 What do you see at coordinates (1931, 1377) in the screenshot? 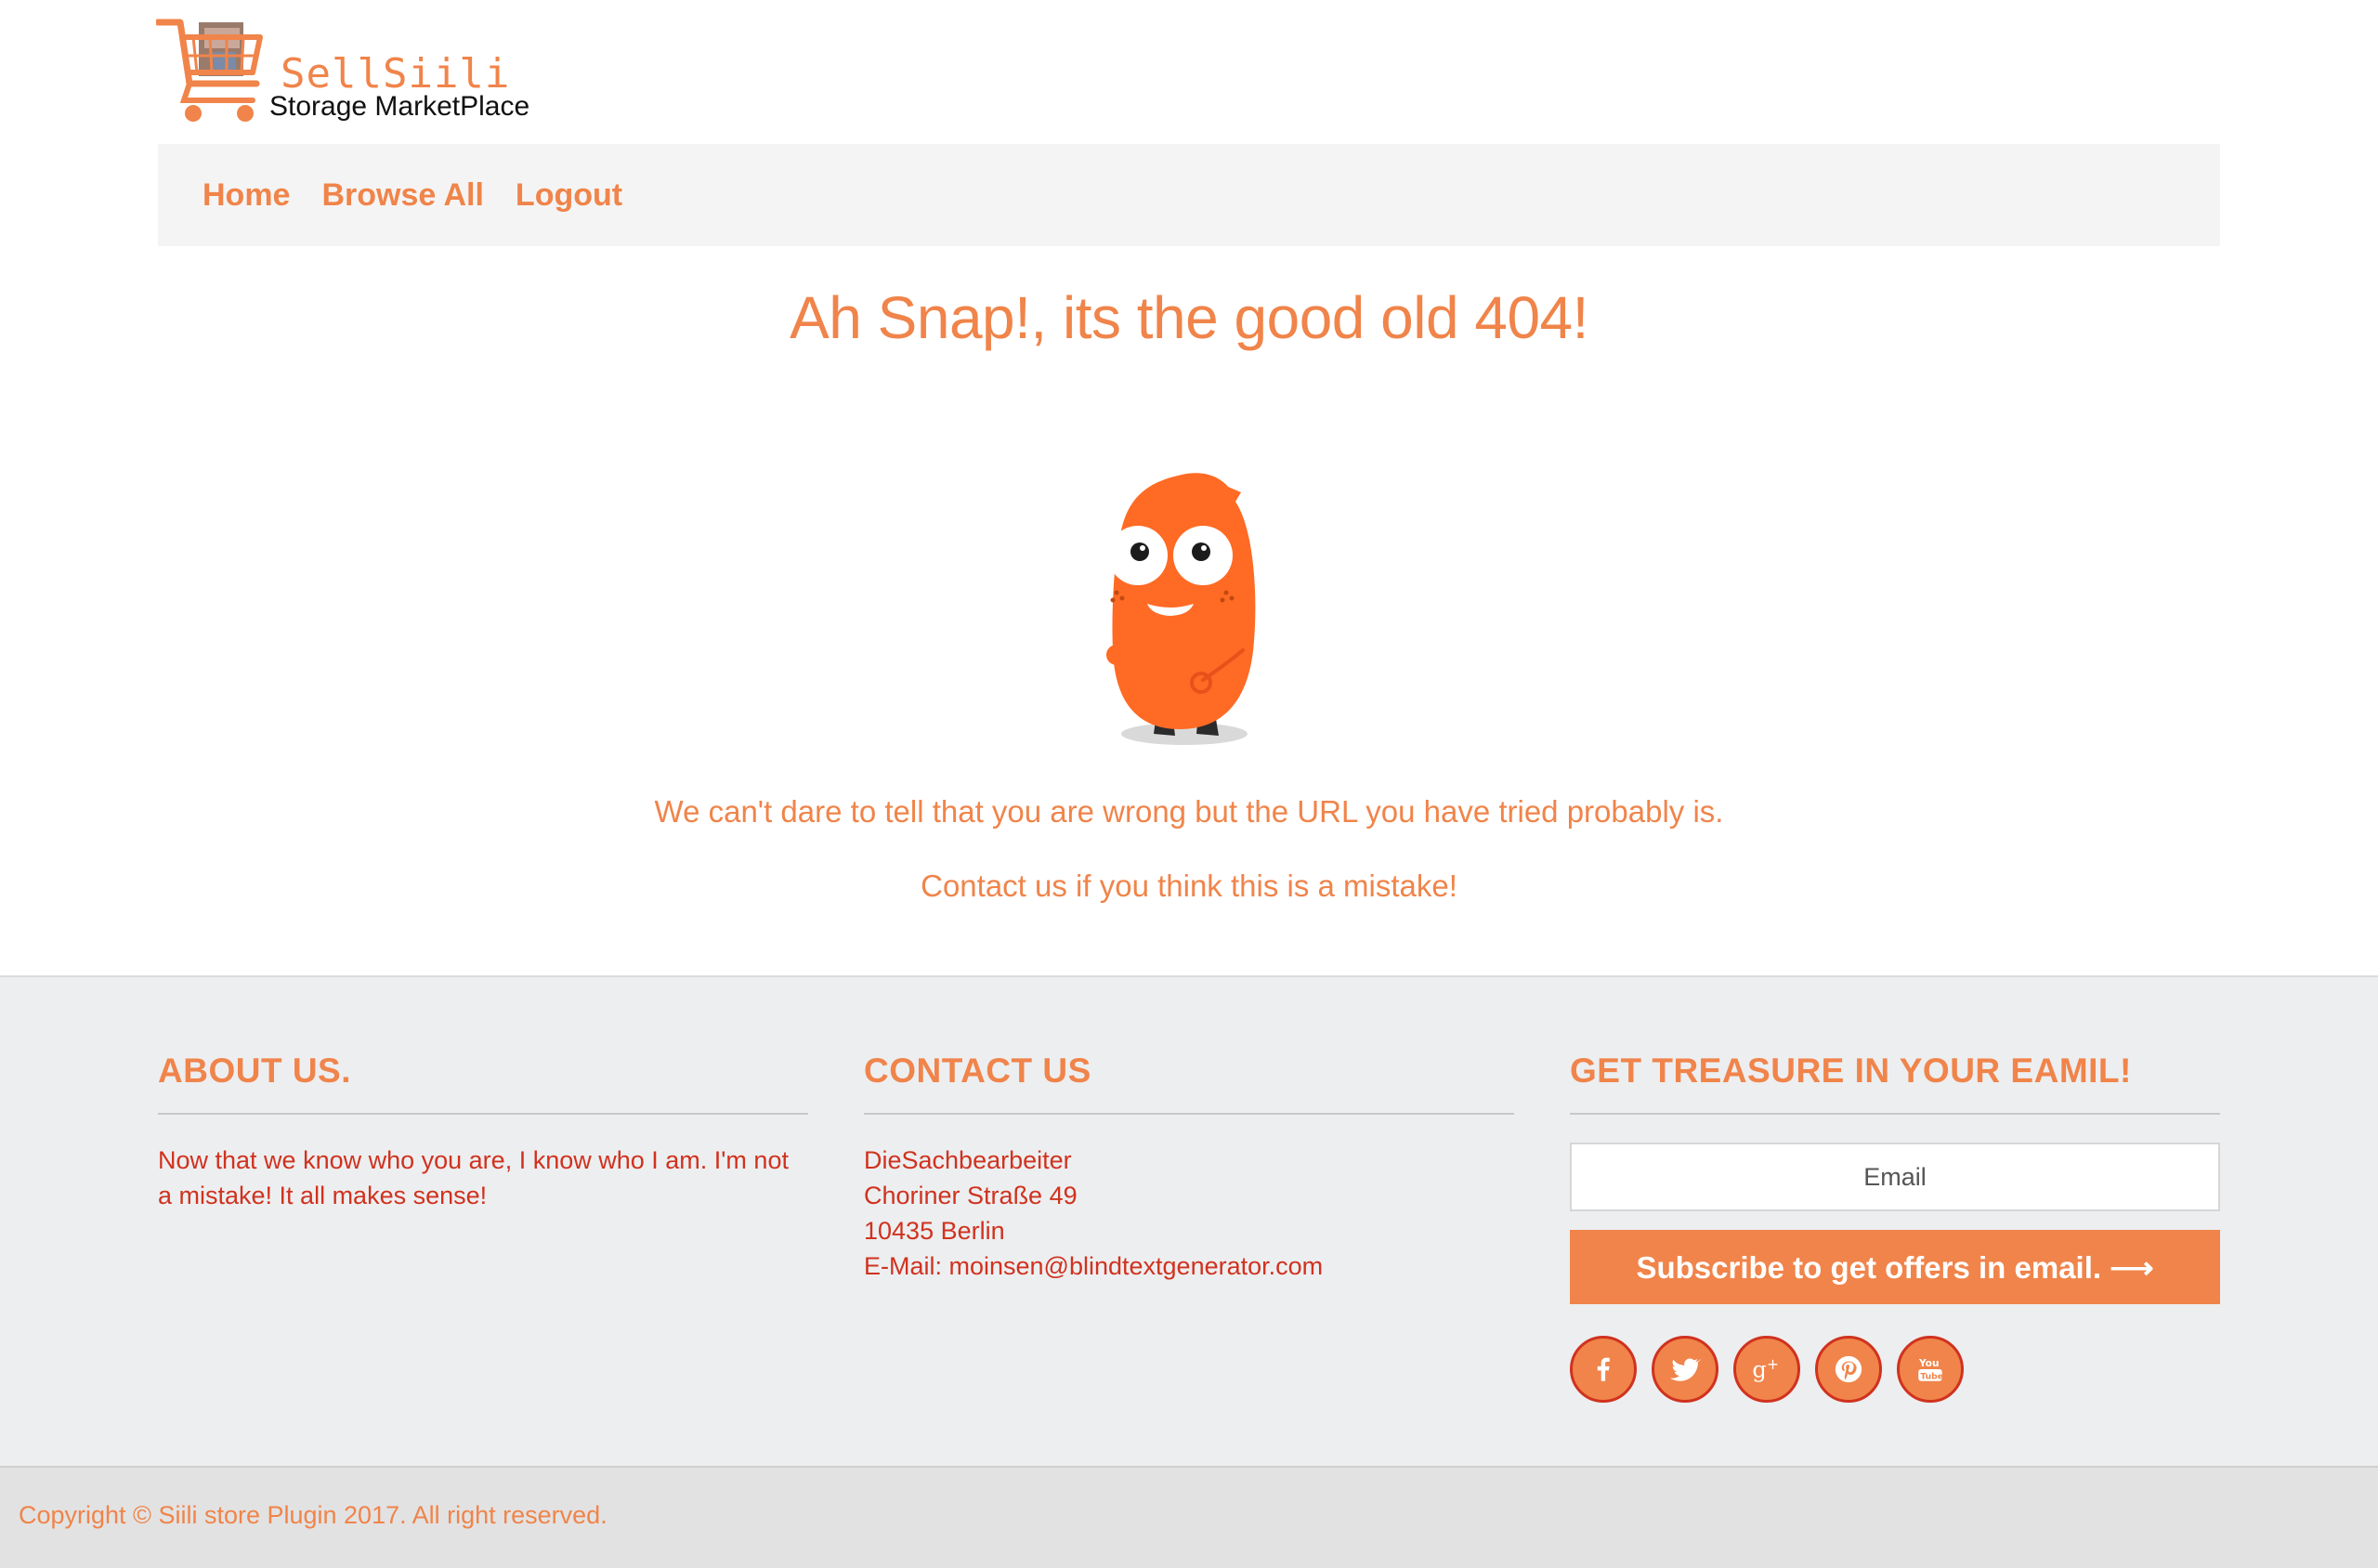
I see `svg-text: Tube` at bounding box center [1931, 1377].